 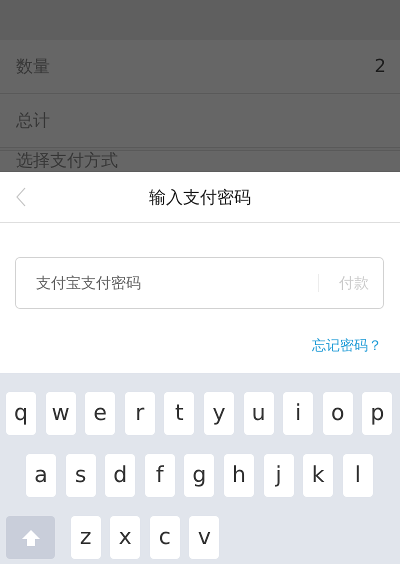 What do you see at coordinates (41, 475) in the screenshot?
I see `keyboard-key: a` at bounding box center [41, 475].